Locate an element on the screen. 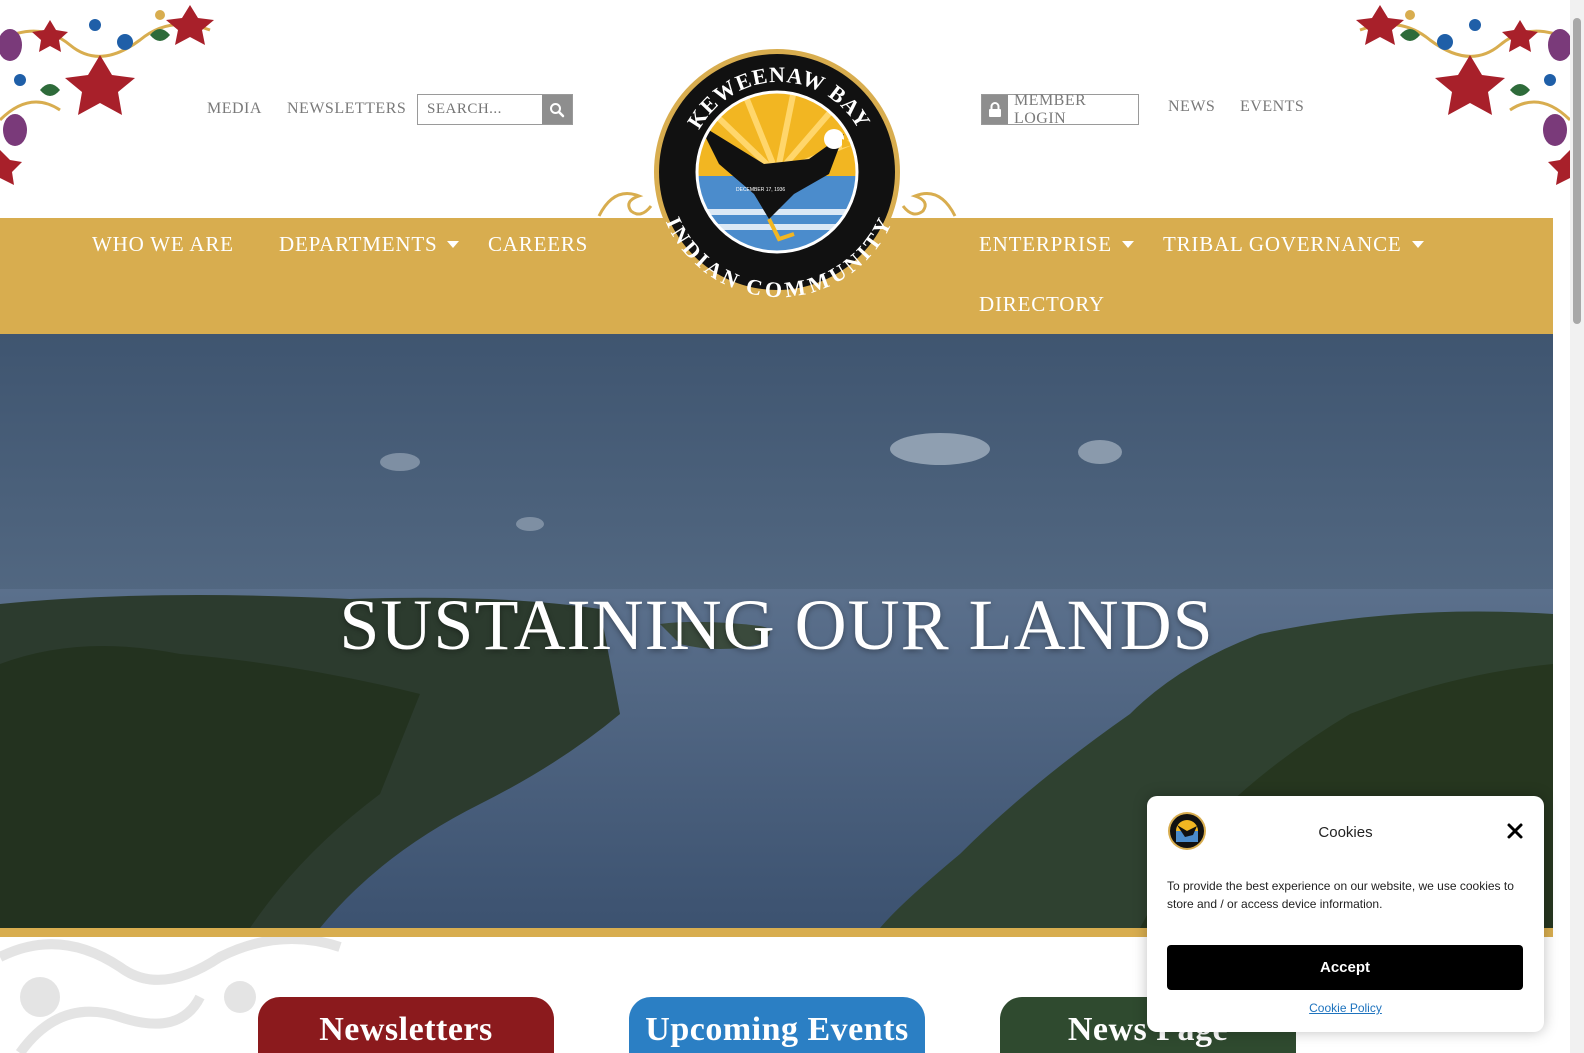  nav-item-careers: CAREERS is located at coordinates (538, 244).